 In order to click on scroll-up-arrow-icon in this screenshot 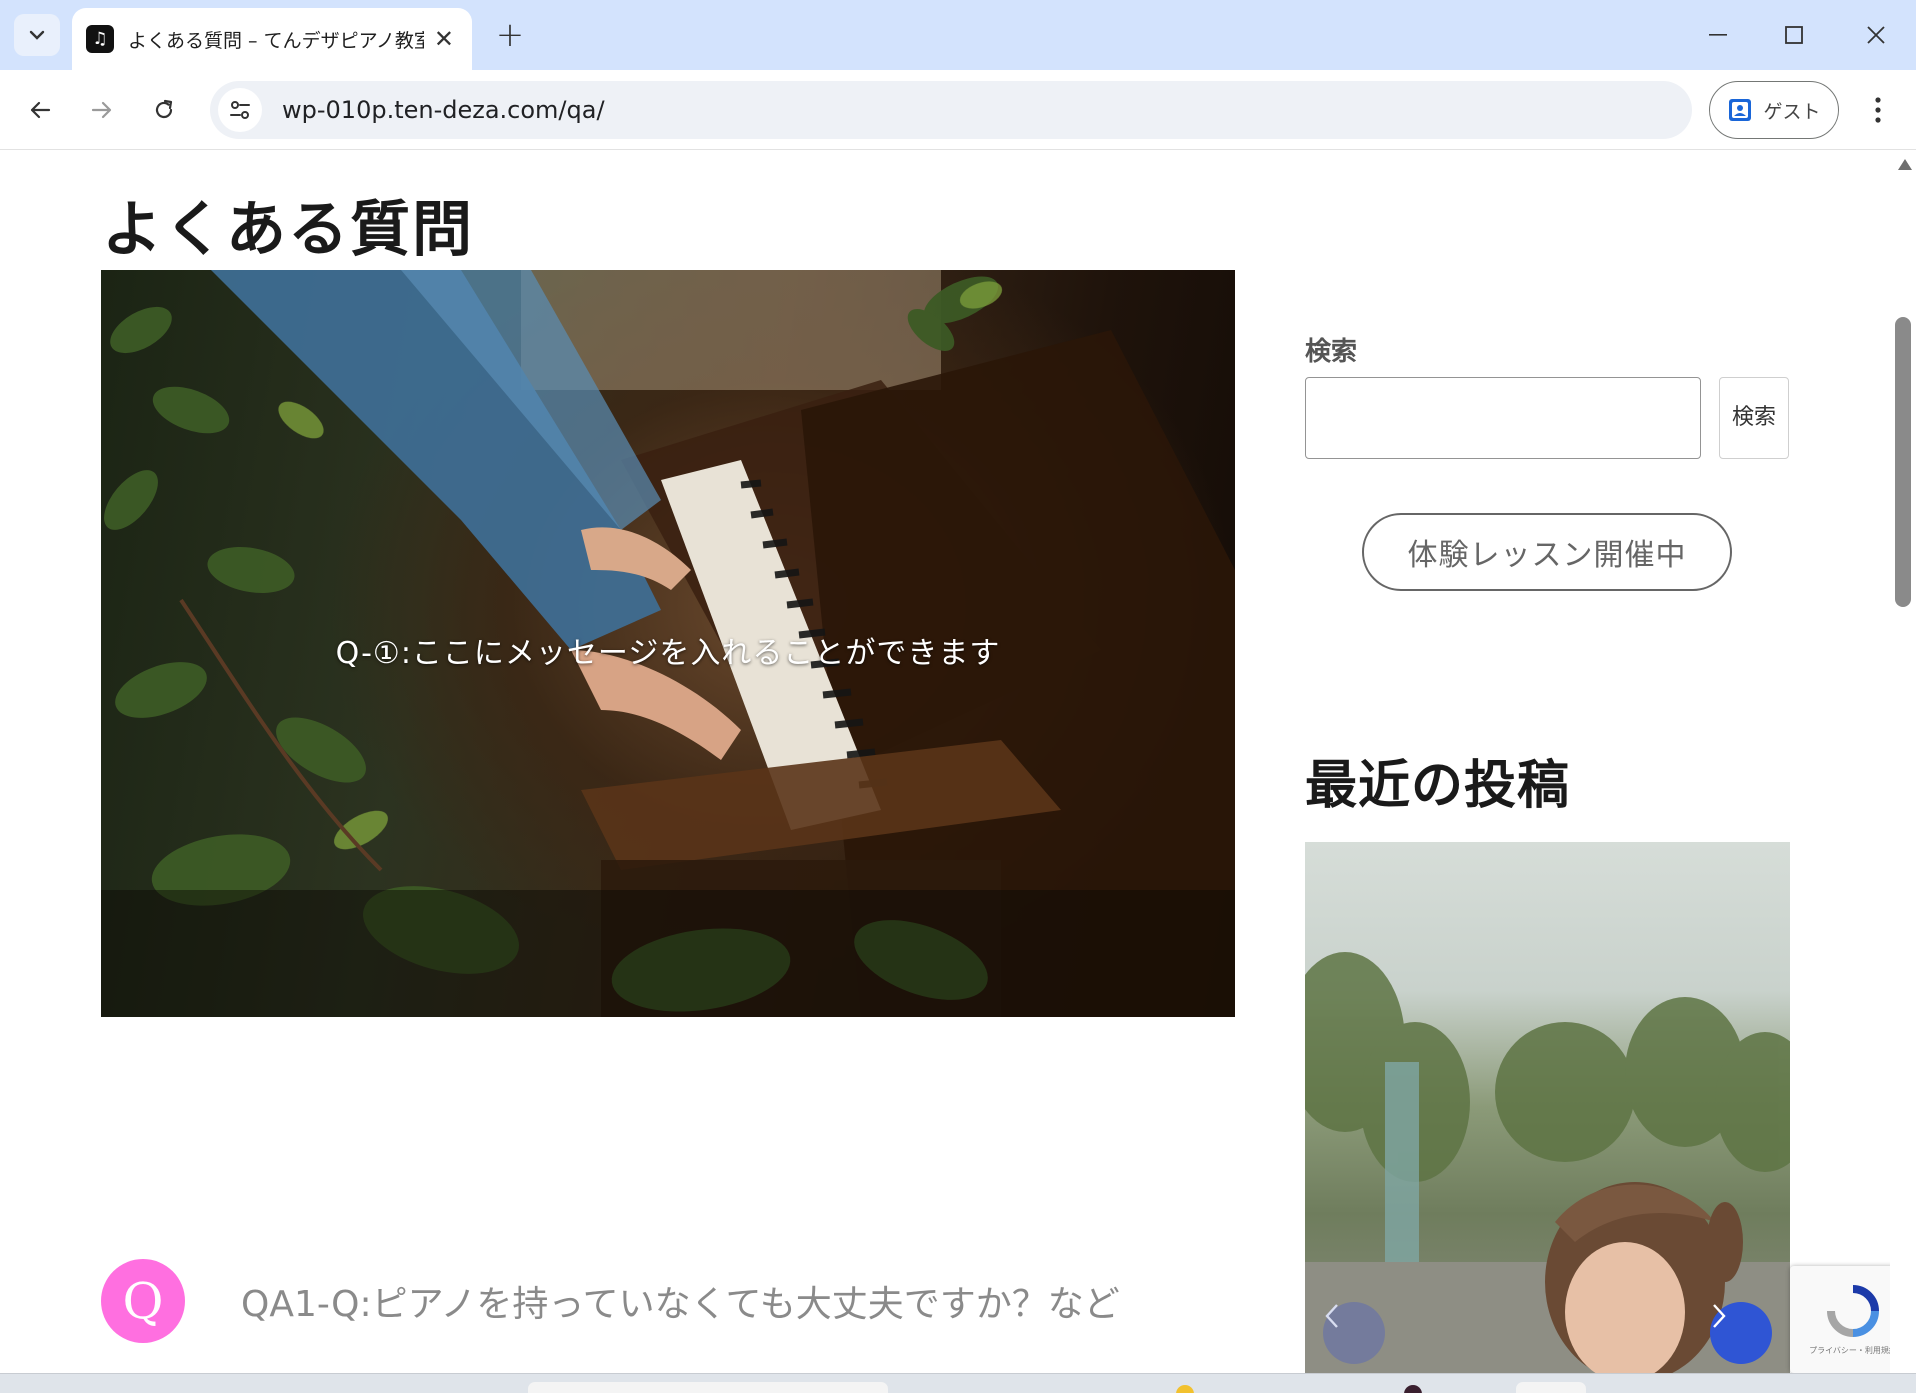, I will do `click(1905, 164)`.